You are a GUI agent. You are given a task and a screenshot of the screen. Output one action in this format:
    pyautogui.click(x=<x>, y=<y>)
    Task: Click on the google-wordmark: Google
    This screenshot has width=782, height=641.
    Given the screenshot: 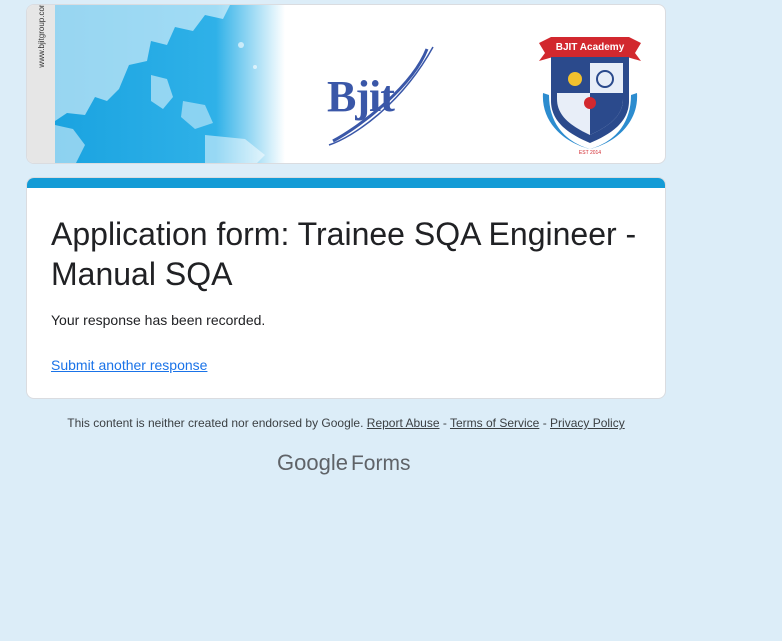 What is the action you would take?
    pyautogui.click(x=312, y=462)
    